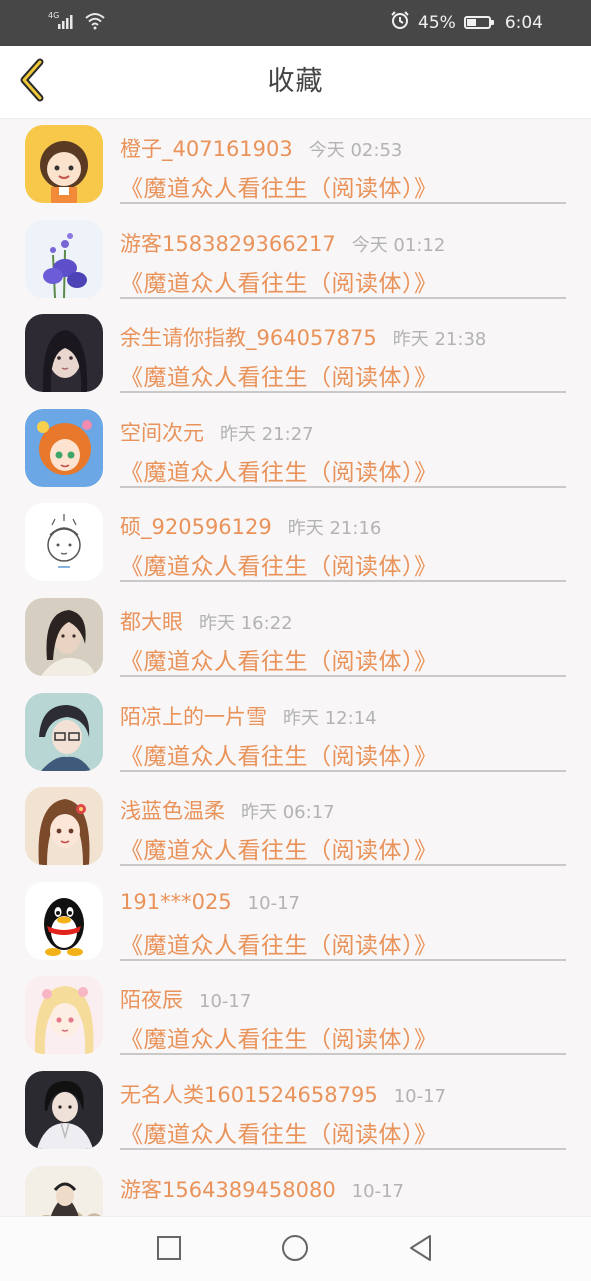 The width and height of the screenshot is (591, 1281). Describe the element at coordinates (193, 716) in the screenshot. I see `username: 陌凉上的一片雪` at that location.